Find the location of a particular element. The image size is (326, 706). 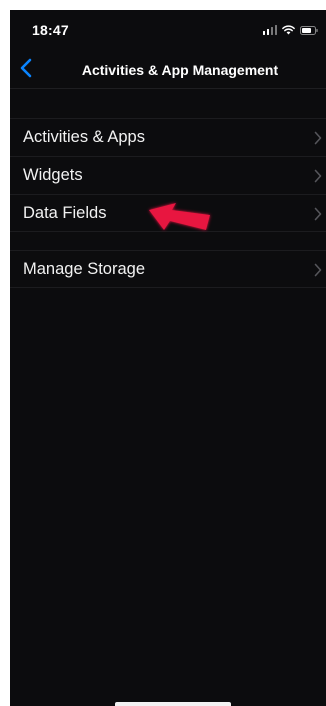

settings-row-widgets: Widgets is located at coordinates (168, 175).